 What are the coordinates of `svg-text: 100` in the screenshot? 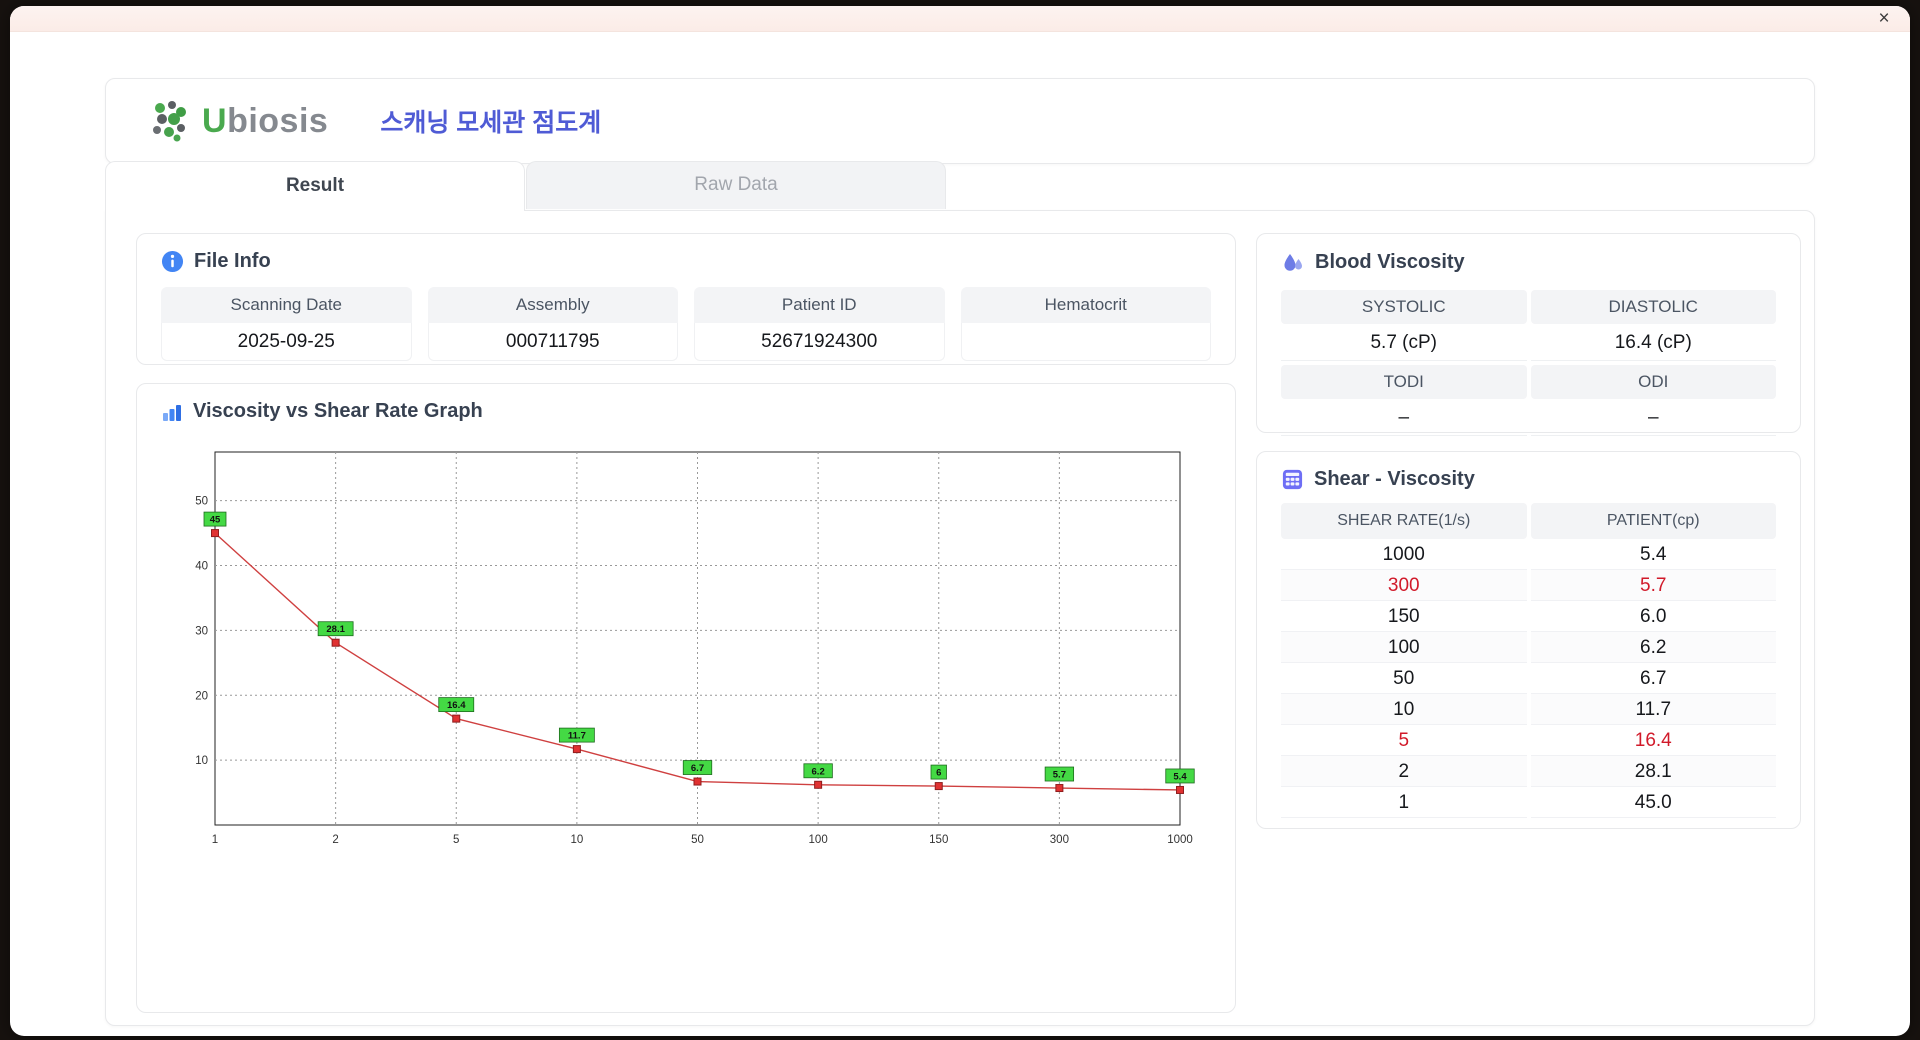 It's located at (818, 840).